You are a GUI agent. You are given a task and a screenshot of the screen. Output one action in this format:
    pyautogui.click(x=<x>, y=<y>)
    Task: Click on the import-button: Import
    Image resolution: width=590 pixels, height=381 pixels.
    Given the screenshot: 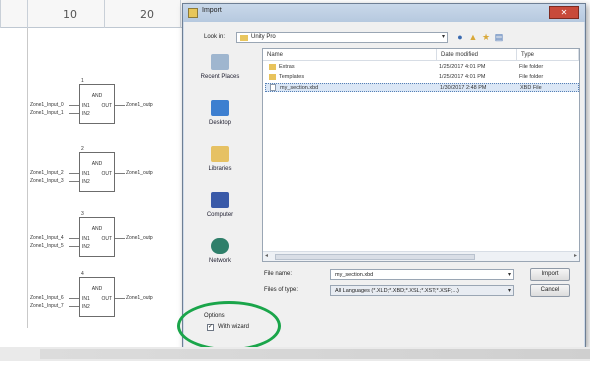 What is the action you would take?
    pyautogui.click(x=550, y=274)
    